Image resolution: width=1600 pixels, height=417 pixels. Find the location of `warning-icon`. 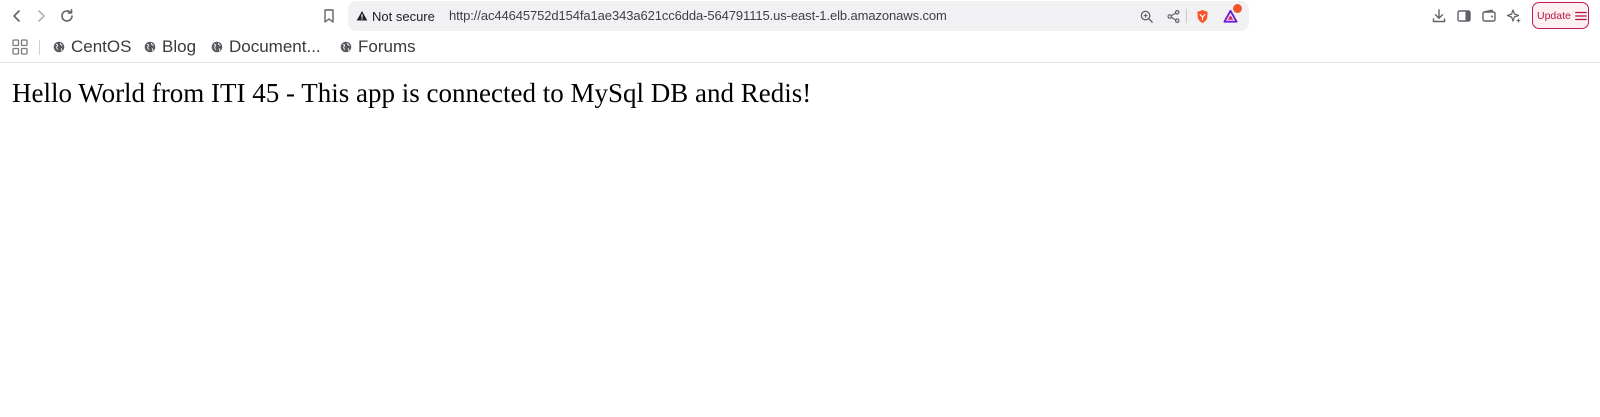

warning-icon is located at coordinates (362, 16).